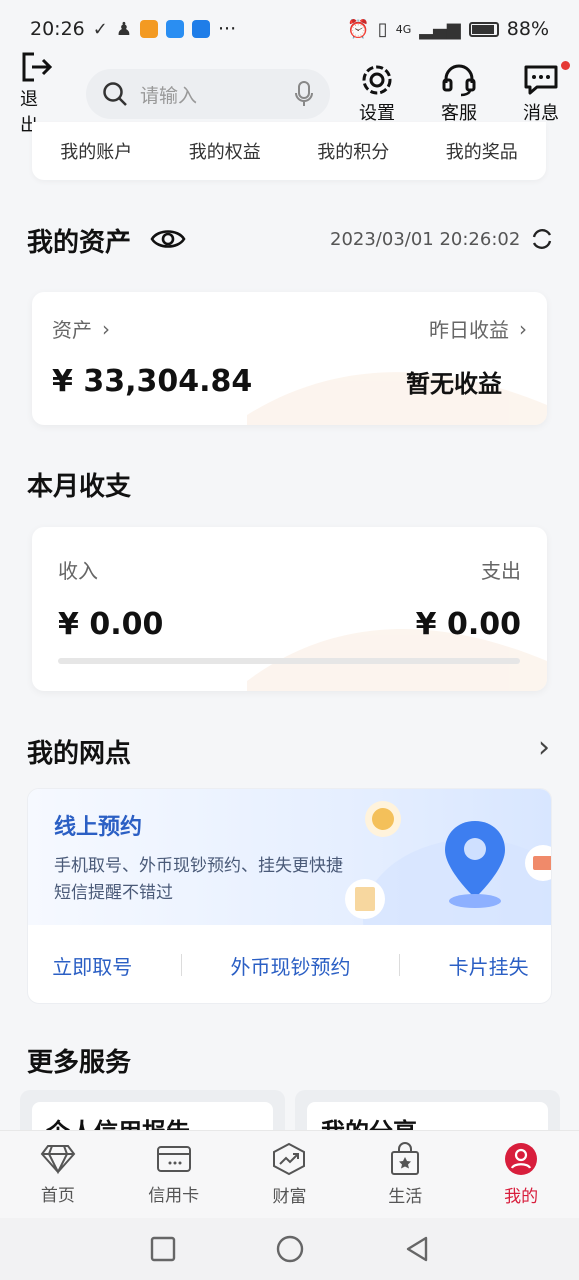 This screenshot has height=1280, width=579. Describe the element at coordinates (175, 29) in the screenshot. I see `cloud-app-icon` at that location.